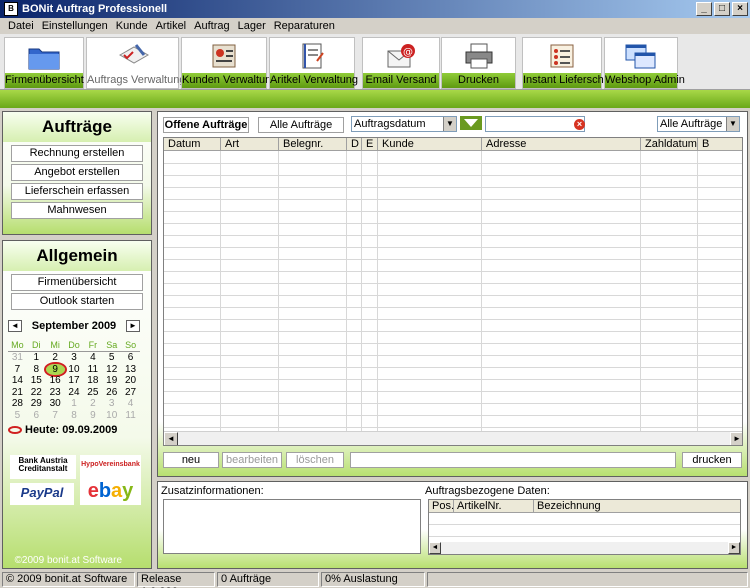 This screenshot has width=750, height=588. Describe the element at coordinates (111, 370) in the screenshot. I see `calendar-day: 12` at that location.